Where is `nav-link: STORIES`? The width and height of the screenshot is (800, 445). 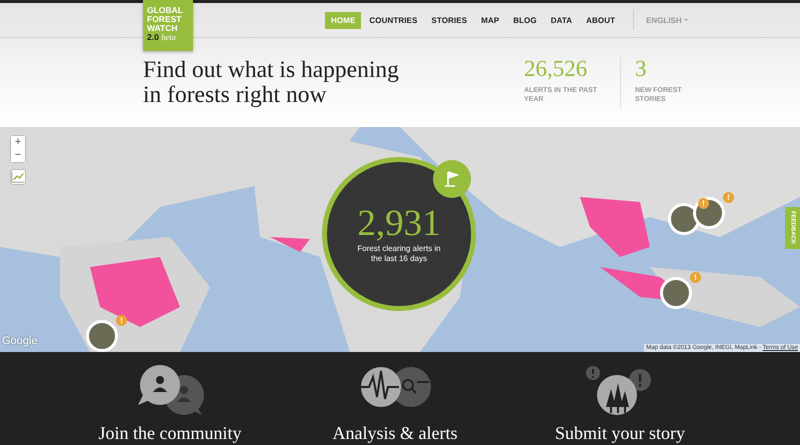
nav-link: STORIES is located at coordinates (449, 20).